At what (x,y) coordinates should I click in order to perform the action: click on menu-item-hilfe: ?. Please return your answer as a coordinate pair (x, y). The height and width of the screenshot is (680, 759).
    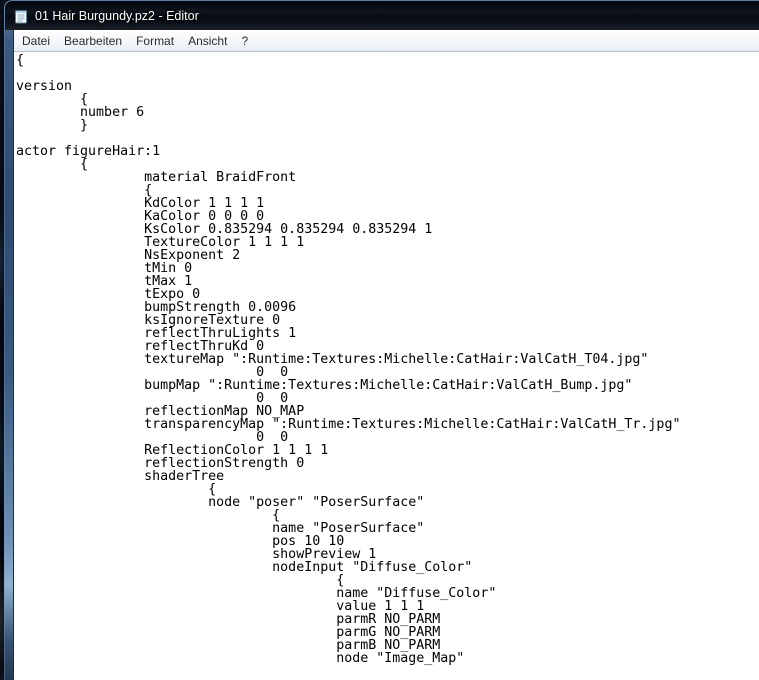
    Looking at the image, I should click on (244, 41).